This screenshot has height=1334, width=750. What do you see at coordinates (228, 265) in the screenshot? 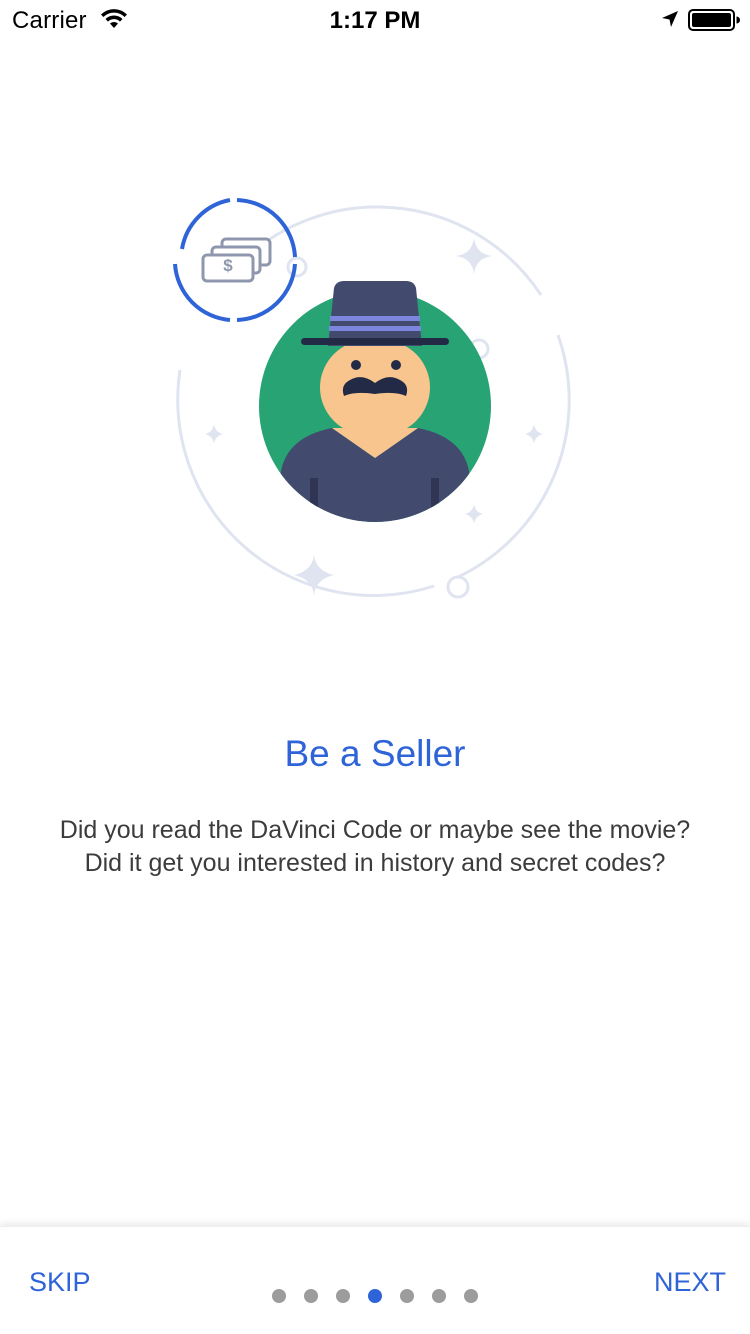
I see `money-symbol: $` at bounding box center [228, 265].